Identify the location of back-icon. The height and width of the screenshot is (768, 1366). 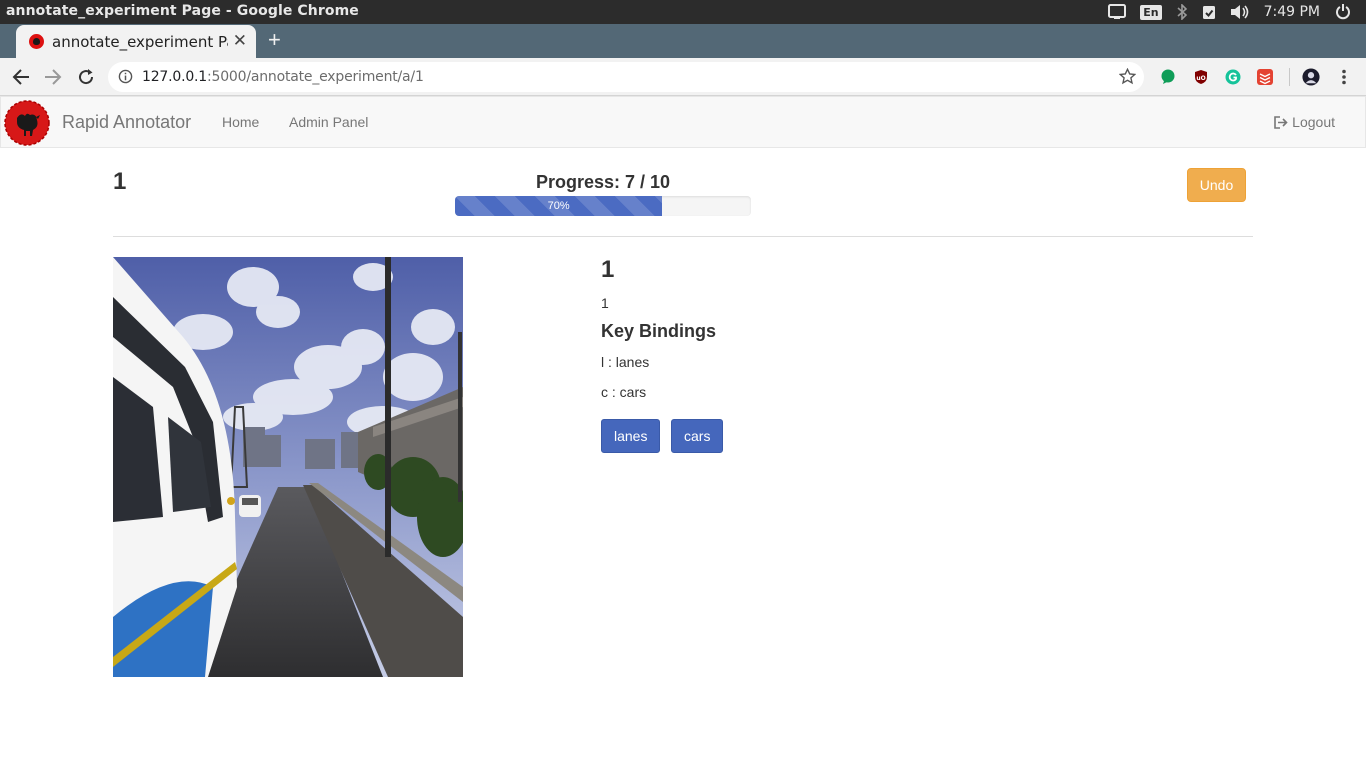
(21, 77).